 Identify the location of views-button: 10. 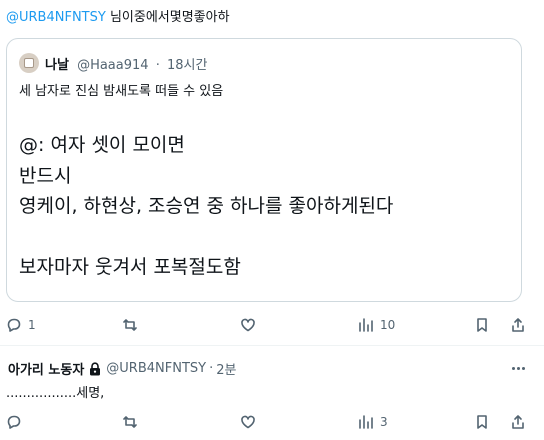
(376, 325).